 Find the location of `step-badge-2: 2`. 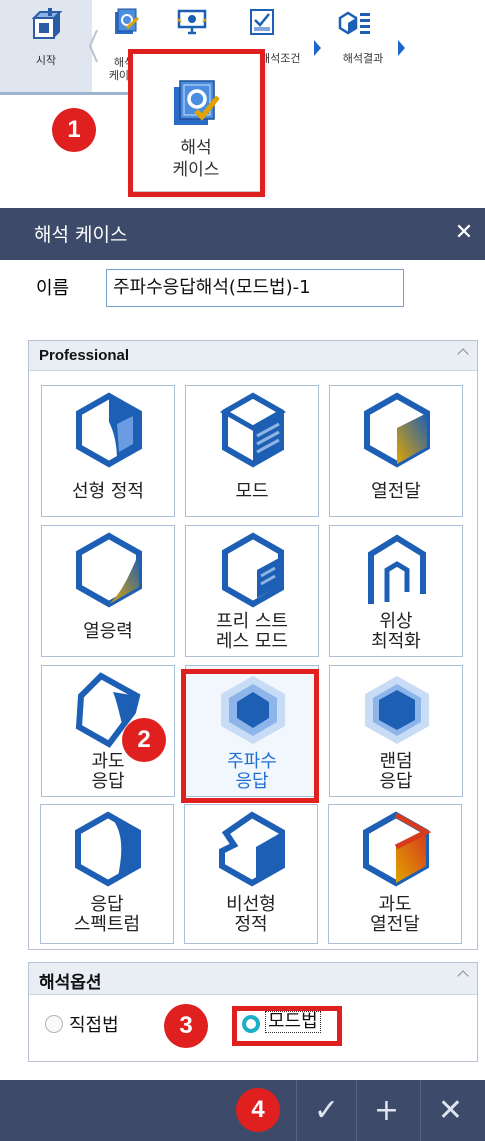

step-badge-2: 2 is located at coordinates (144, 740).